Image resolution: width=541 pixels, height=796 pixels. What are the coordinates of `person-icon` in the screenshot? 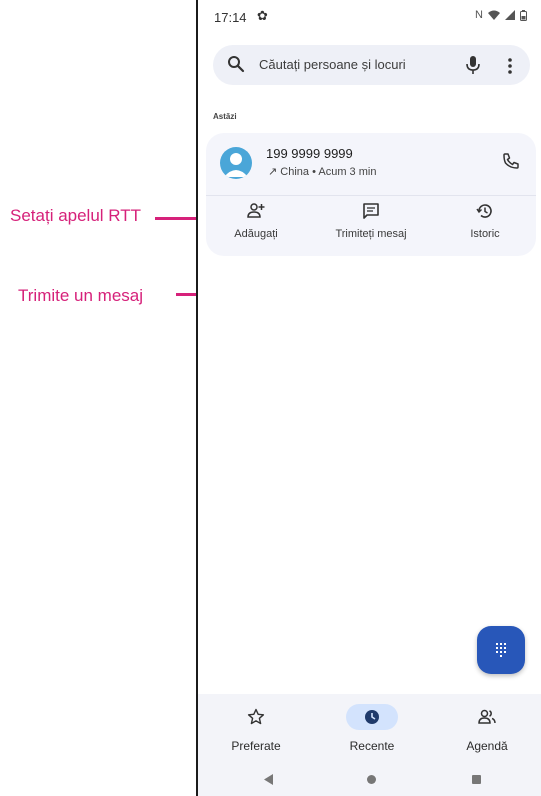 It's located at (236, 165).